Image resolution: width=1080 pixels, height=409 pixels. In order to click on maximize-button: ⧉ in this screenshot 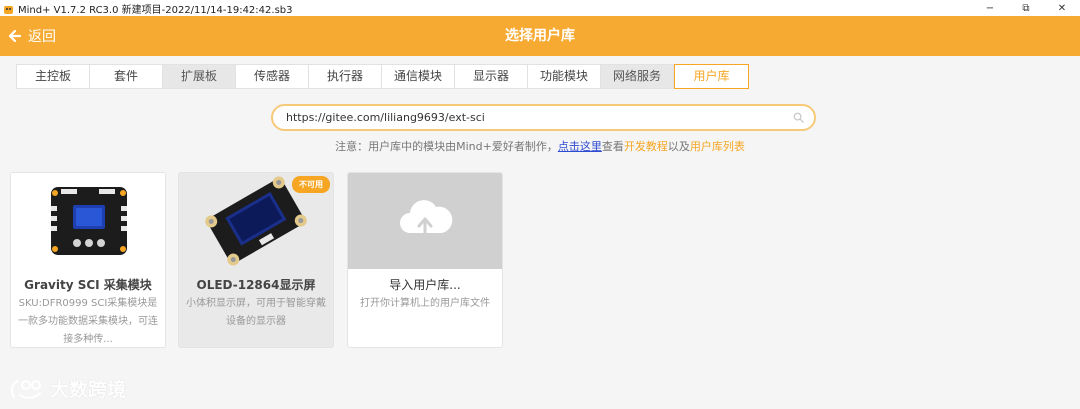, I will do `click(1026, 8)`.